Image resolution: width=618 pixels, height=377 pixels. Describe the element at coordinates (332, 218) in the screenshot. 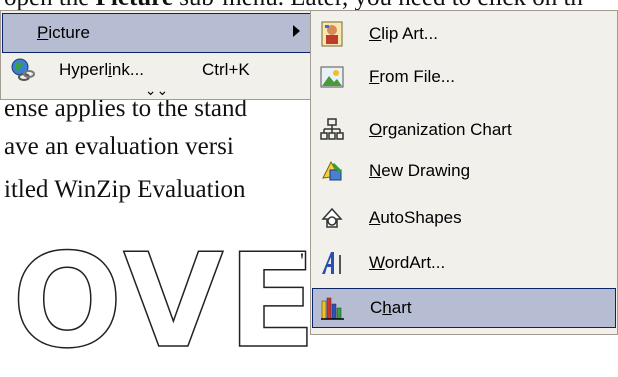

I see `autoshapes-icon` at that location.